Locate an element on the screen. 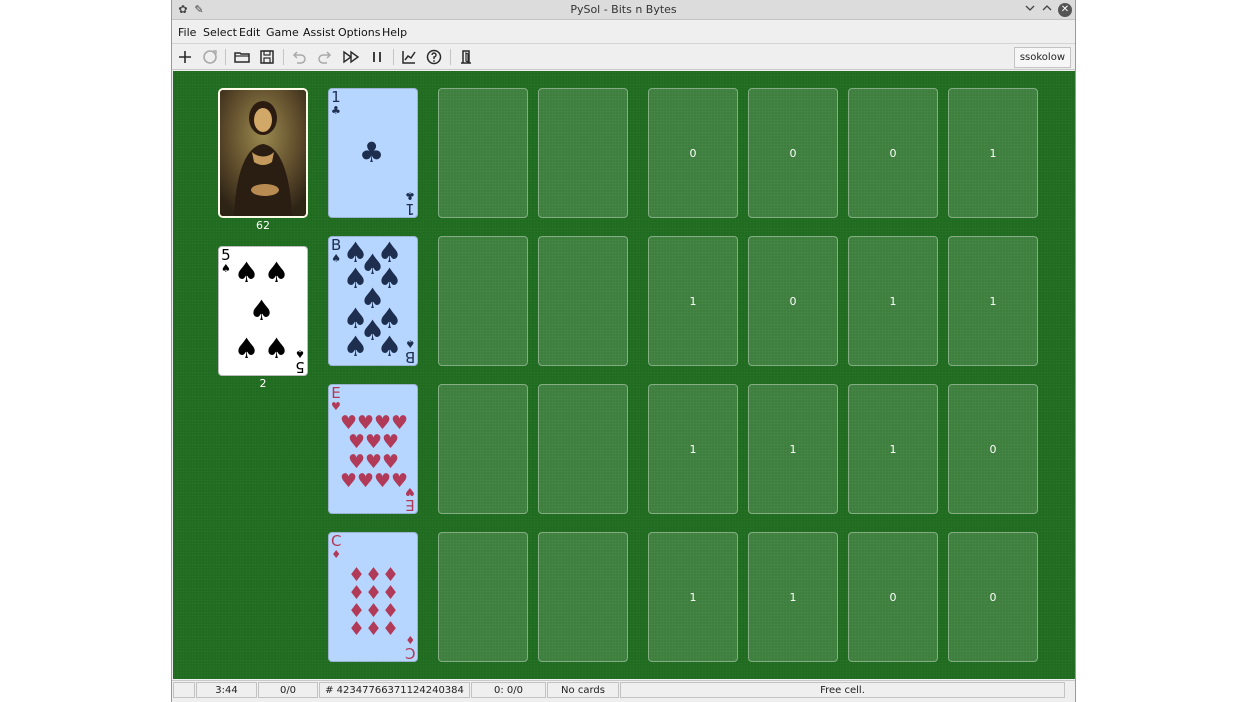 The width and height of the screenshot is (1248, 702). quit-button is located at coordinates (467, 57).